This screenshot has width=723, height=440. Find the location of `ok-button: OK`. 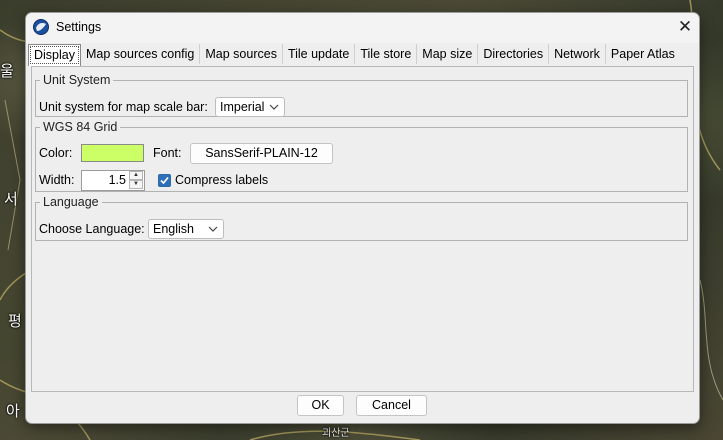

ok-button: OK is located at coordinates (320, 405).